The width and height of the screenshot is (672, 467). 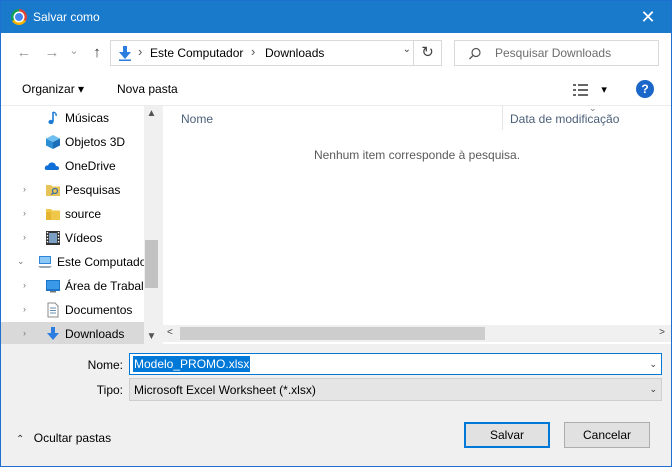 I want to click on search-input: Pesquisar Downloads, so click(x=556, y=53).